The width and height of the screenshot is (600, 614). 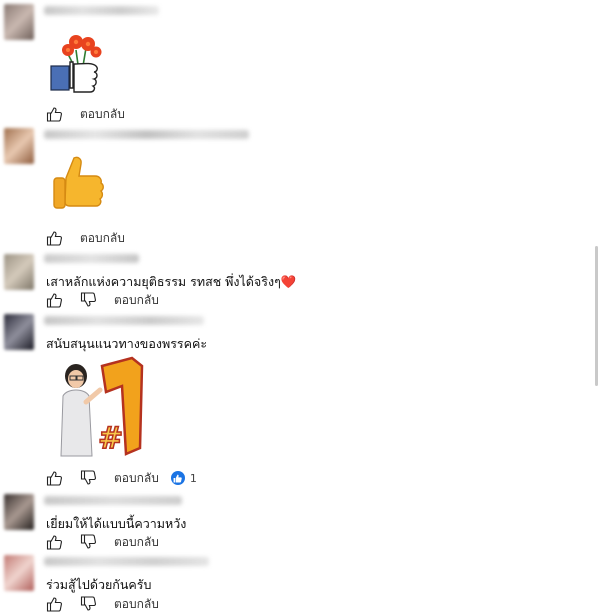 What do you see at coordinates (193, 478) in the screenshot?
I see `reaction-count-value: 1` at bounding box center [193, 478].